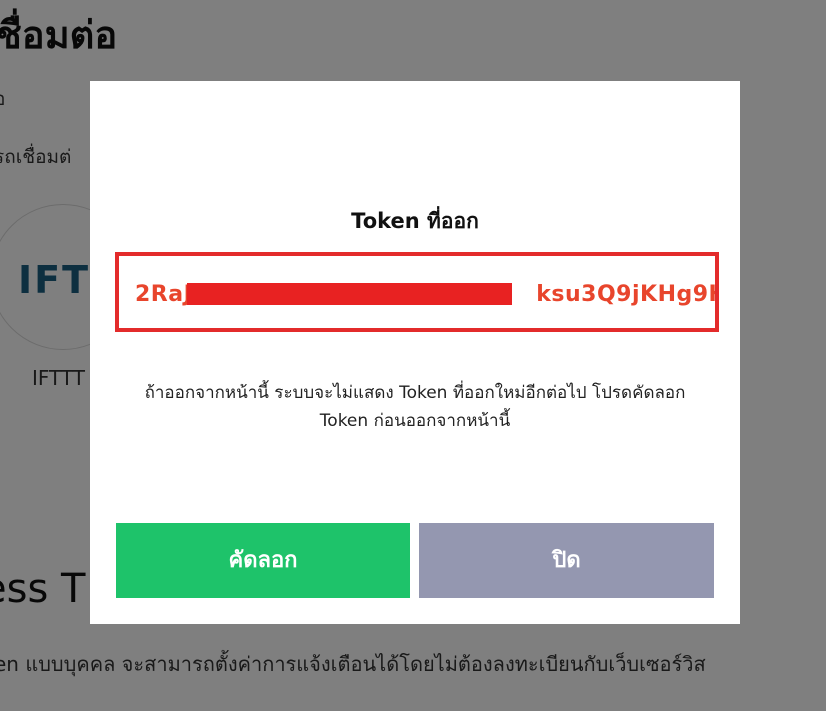  I want to click on token-prefix: 2RaJ, so click(164, 294).